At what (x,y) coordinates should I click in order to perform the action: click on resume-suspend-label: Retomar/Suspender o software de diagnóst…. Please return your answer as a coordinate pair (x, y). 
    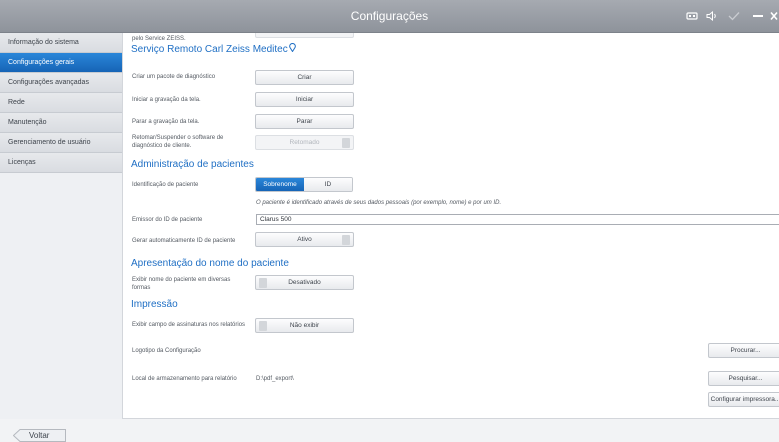
    Looking at the image, I should click on (178, 142).